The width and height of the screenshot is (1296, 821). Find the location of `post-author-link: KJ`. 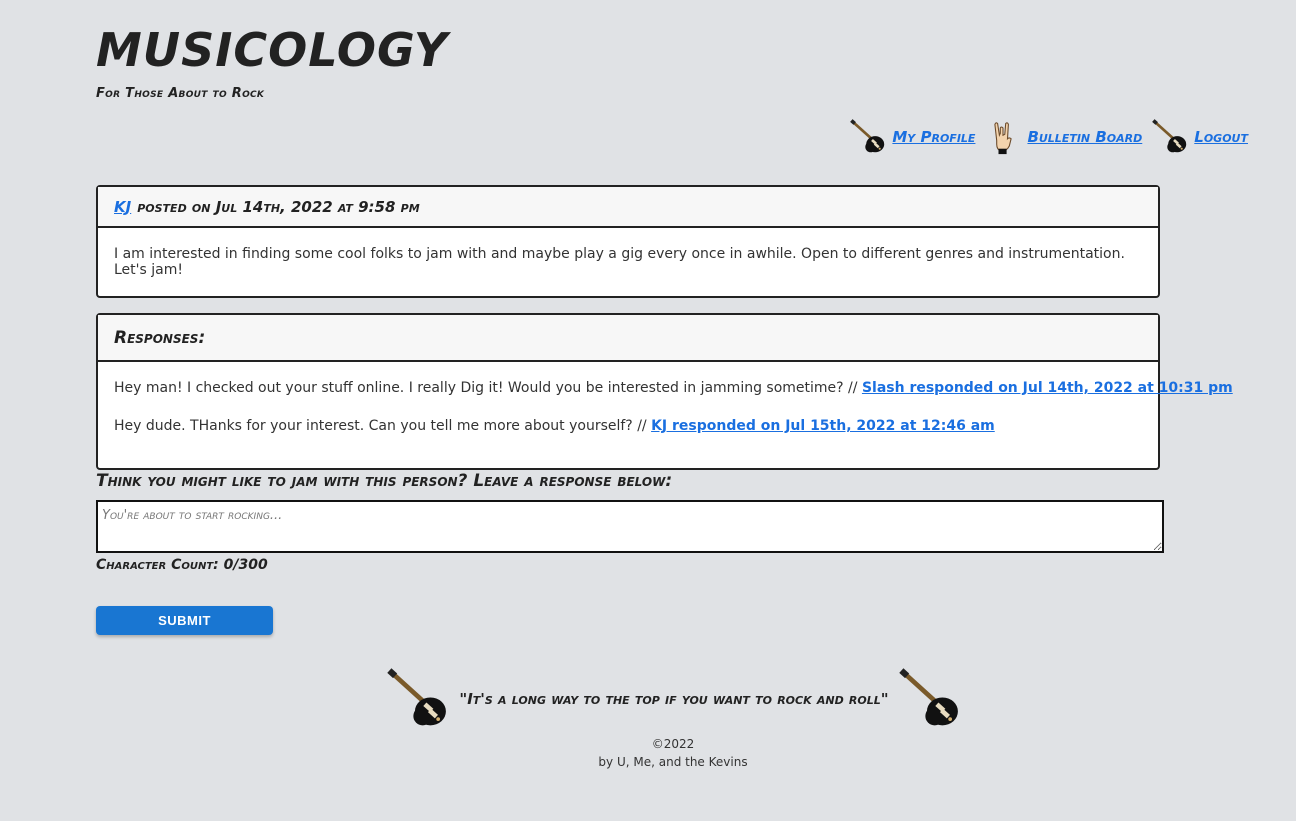

post-author-link: KJ is located at coordinates (122, 207).